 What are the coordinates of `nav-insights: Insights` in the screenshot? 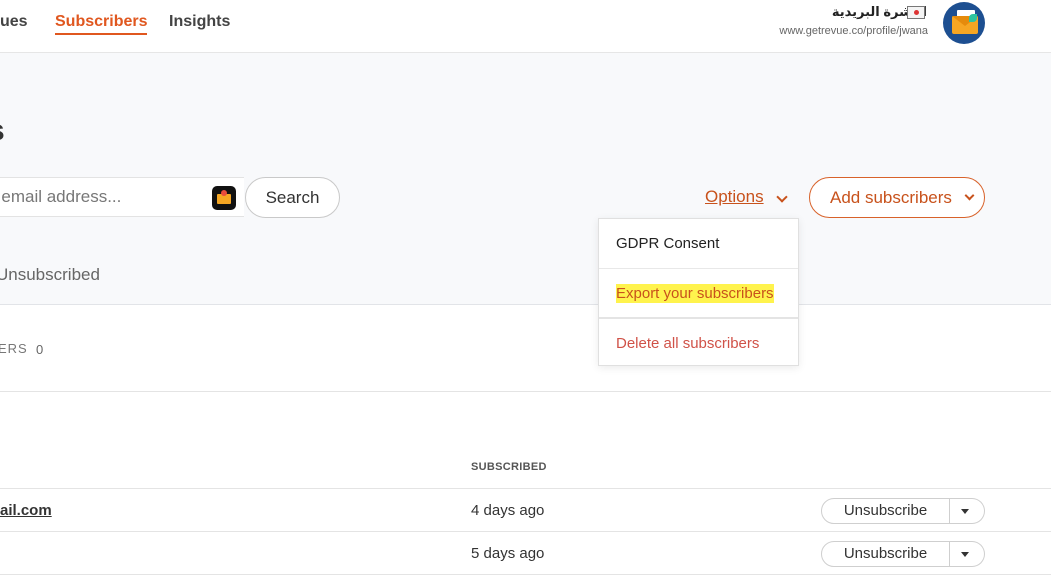 It's located at (199, 22).